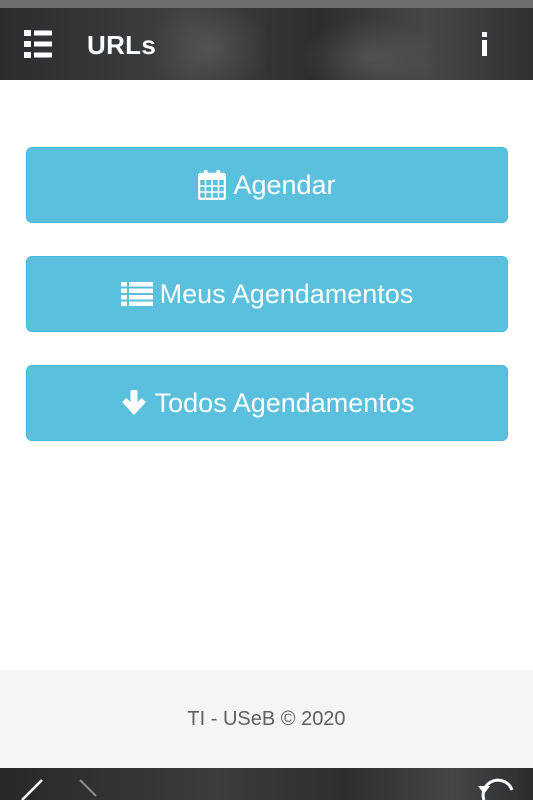  I want to click on app-header: URLs, so click(266, 44).